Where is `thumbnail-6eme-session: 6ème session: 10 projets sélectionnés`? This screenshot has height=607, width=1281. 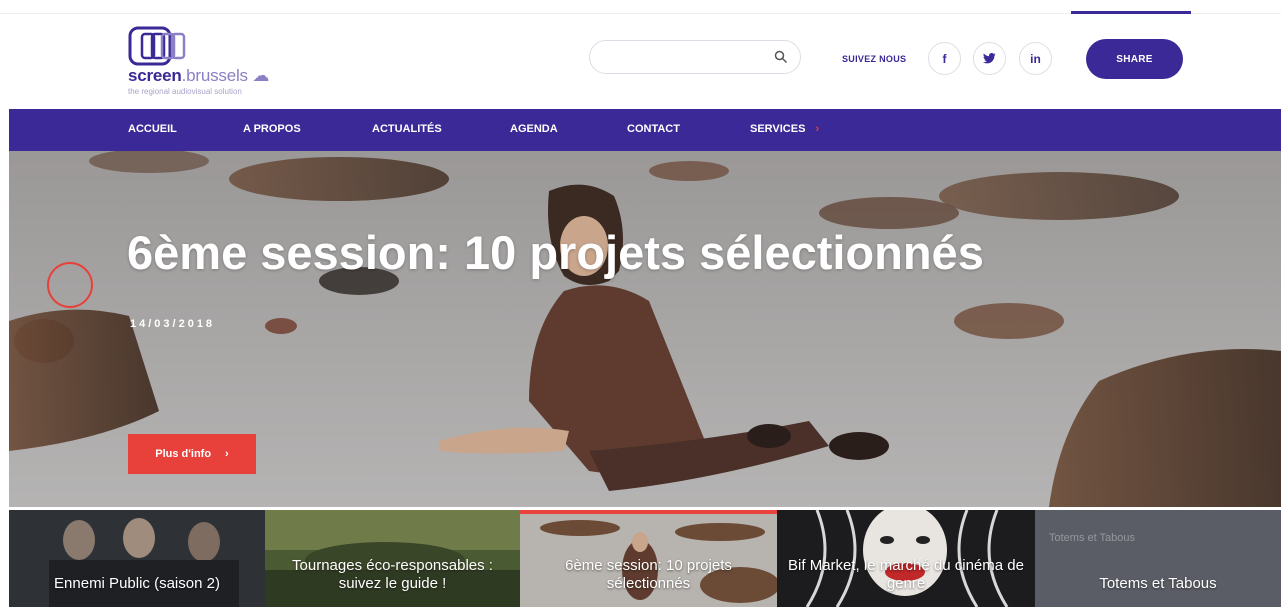 thumbnail-6eme-session: 6ème session: 10 projets sélectionnés is located at coordinates (648, 558).